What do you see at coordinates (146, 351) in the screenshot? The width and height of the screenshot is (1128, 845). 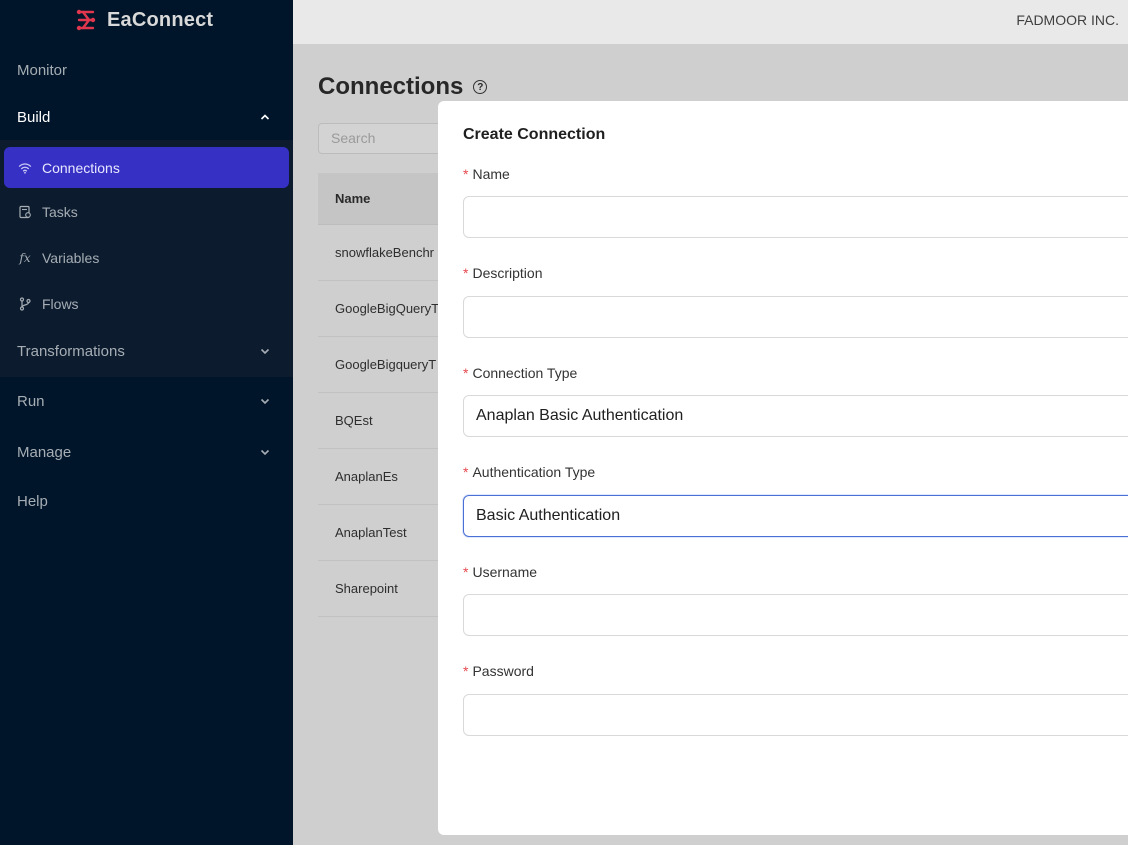 I see `menu-transformations: Transformations` at bounding box center [146, 351].